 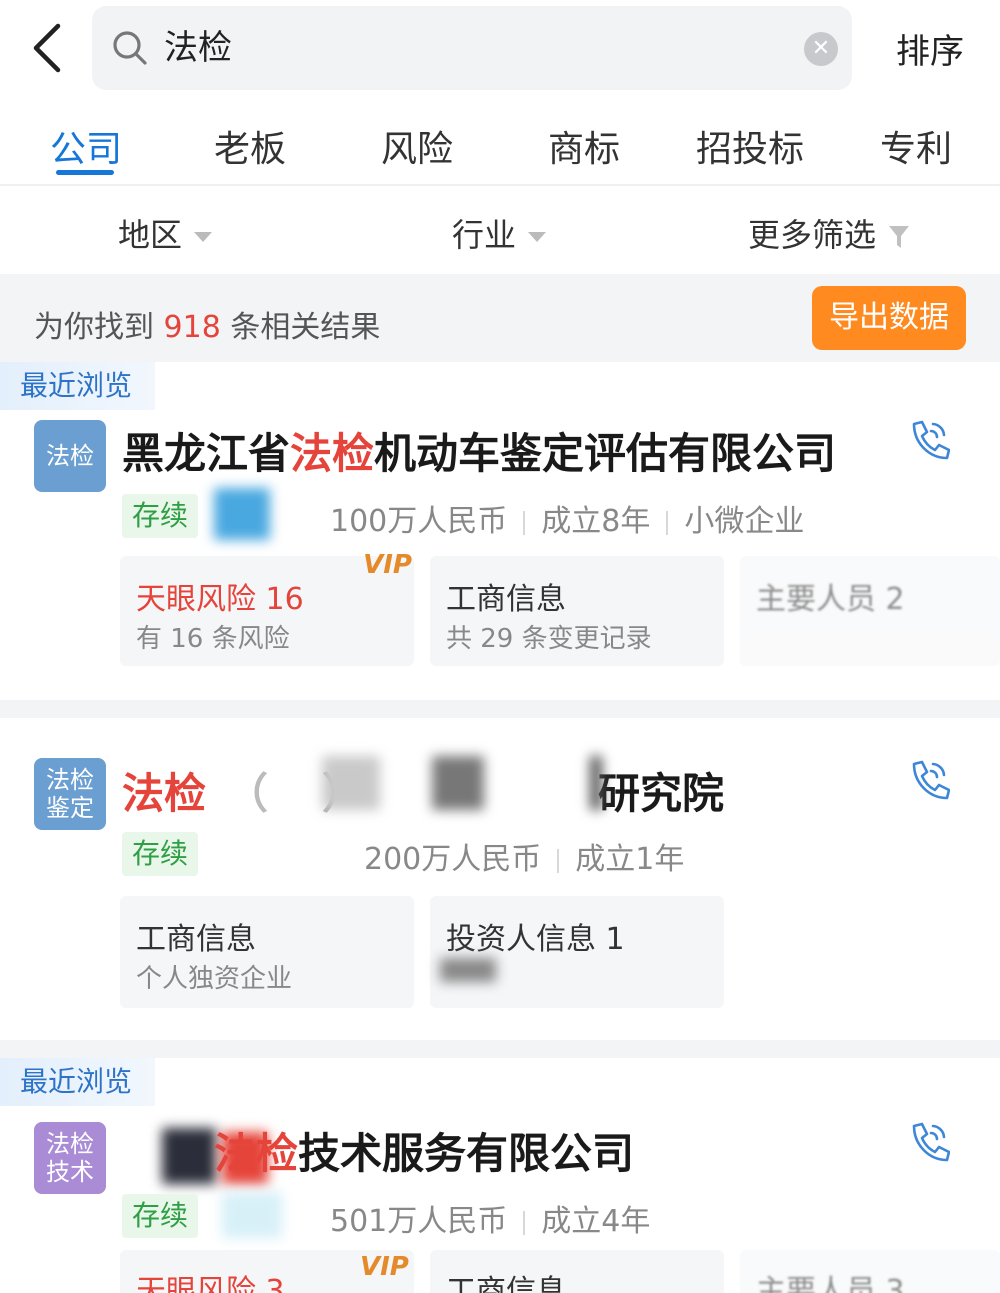 What do you see at coordinates (596, 1221) in the screenshot?
I see `established-age: 成立4年` at bounding box center [596, 1221].